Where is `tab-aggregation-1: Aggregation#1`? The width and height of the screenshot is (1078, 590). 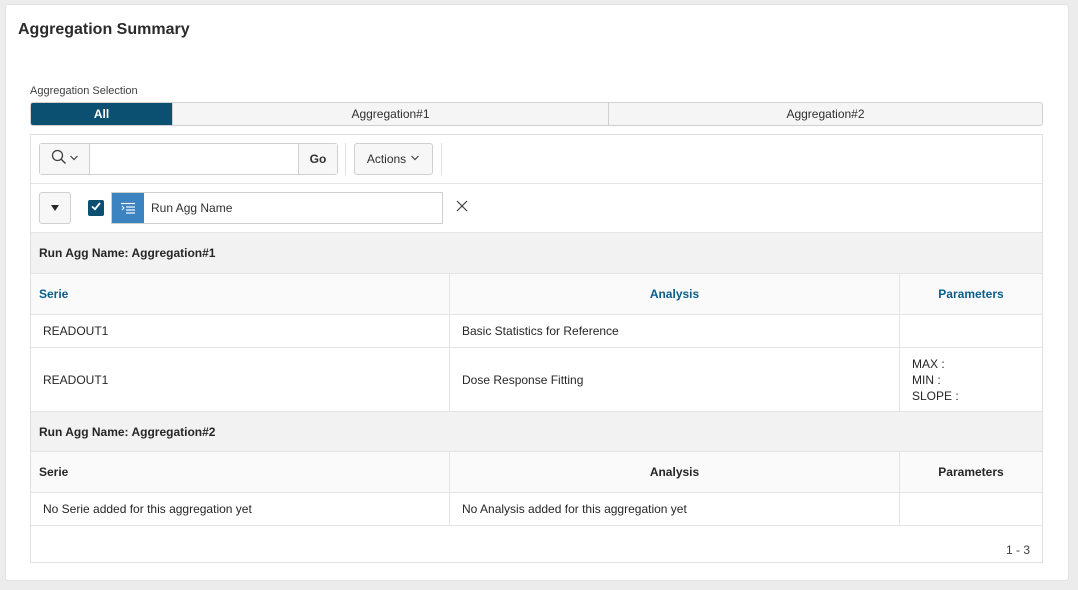 tab-aggregation-1: Aggregation#1 is located at coordinates (391, 114).